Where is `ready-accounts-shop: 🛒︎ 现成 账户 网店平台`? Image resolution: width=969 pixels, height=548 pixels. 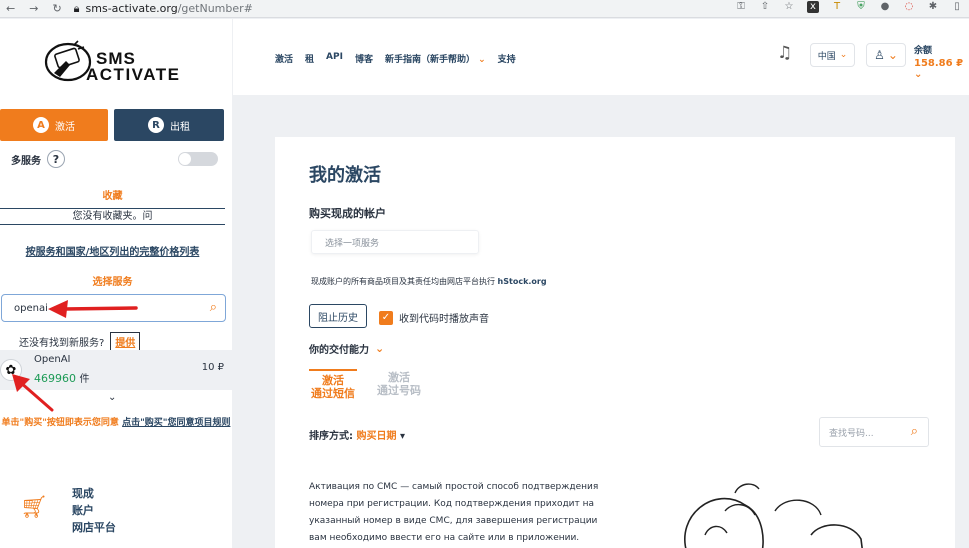
ready-accounts-shop: 🛒︎ 现成 账户 网店平台 is located at coordinates (68, 510).